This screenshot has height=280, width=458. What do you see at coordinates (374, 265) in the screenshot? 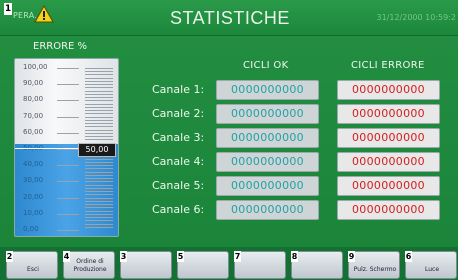
I see `function-key-9: 9 Pulz. Schermo` at bounding box center [374, 265].